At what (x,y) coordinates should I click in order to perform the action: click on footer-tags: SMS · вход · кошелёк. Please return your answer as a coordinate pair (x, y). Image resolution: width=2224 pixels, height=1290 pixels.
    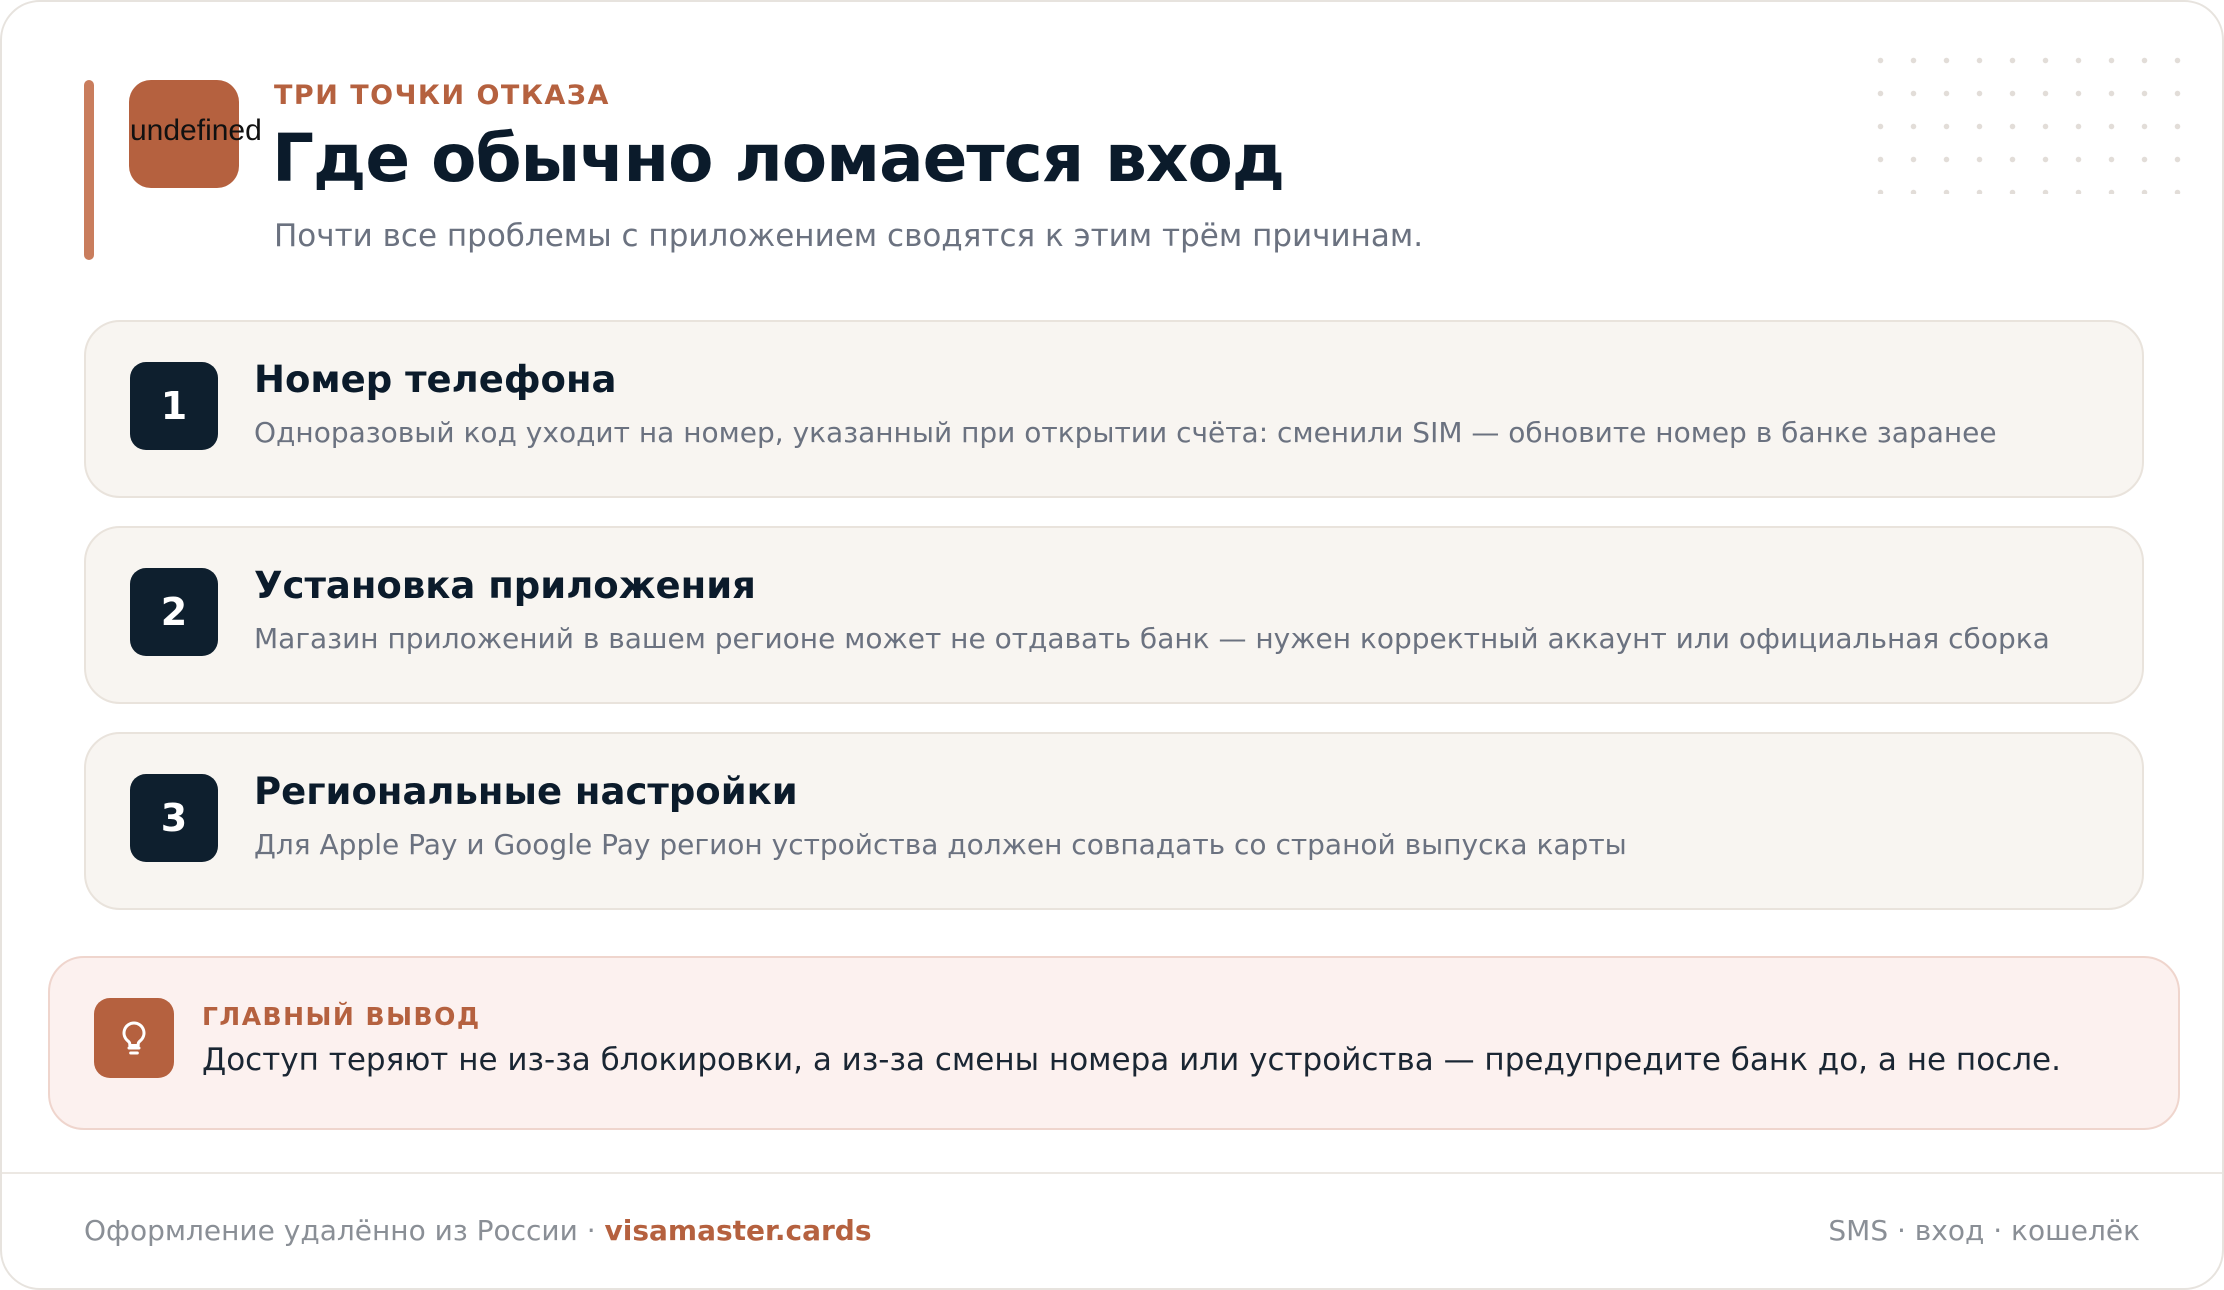
    Looking at the image, I should click on (1984, 1230).